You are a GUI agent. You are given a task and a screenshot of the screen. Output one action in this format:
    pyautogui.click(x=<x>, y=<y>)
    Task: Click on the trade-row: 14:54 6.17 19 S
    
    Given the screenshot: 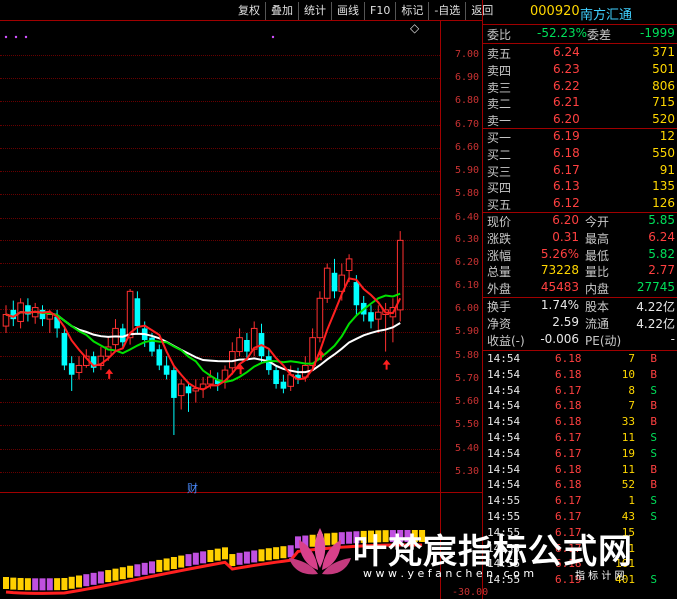 What is the action you would take?
    pyautogui.click(x=581, y=455)
    